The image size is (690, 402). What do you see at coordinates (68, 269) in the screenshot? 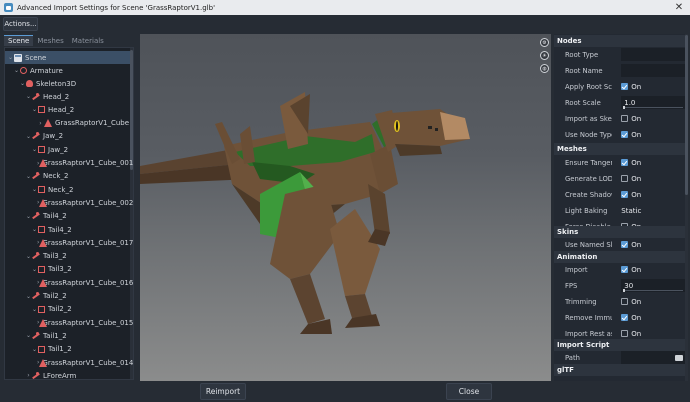
I see `tree-item-bone-attachment: ⌄ Tail3_2` at bounding box center [68, 269].